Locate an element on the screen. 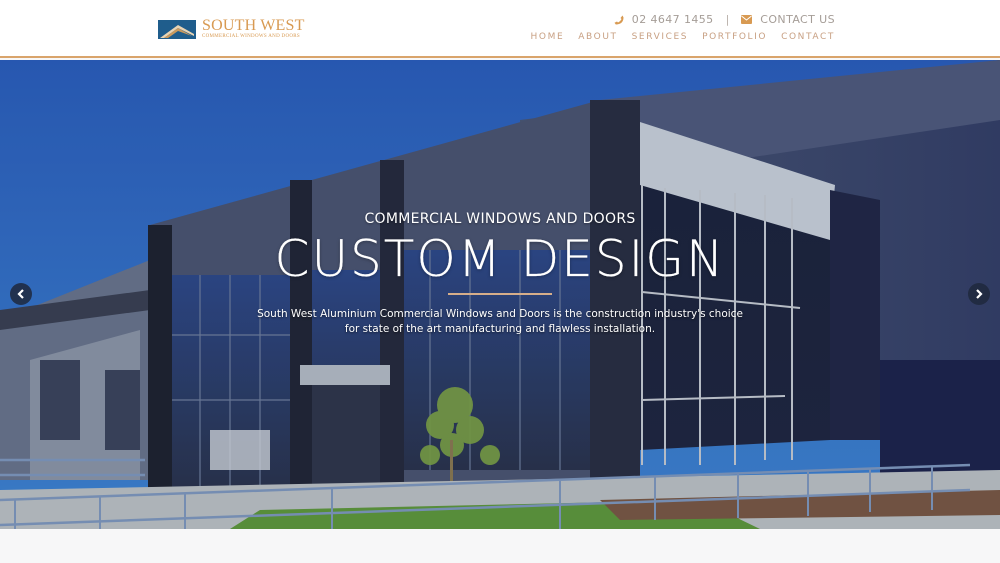 The height and width of the screenshot is (563, 1000). nav-home: HOME is located at coordinates (548, 37).